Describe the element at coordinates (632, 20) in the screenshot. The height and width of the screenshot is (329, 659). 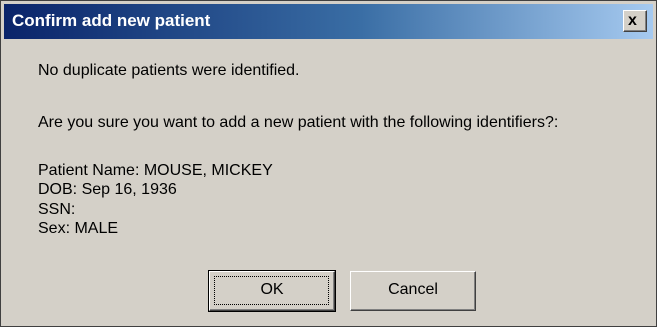
I see `close-icon: x` at that location.